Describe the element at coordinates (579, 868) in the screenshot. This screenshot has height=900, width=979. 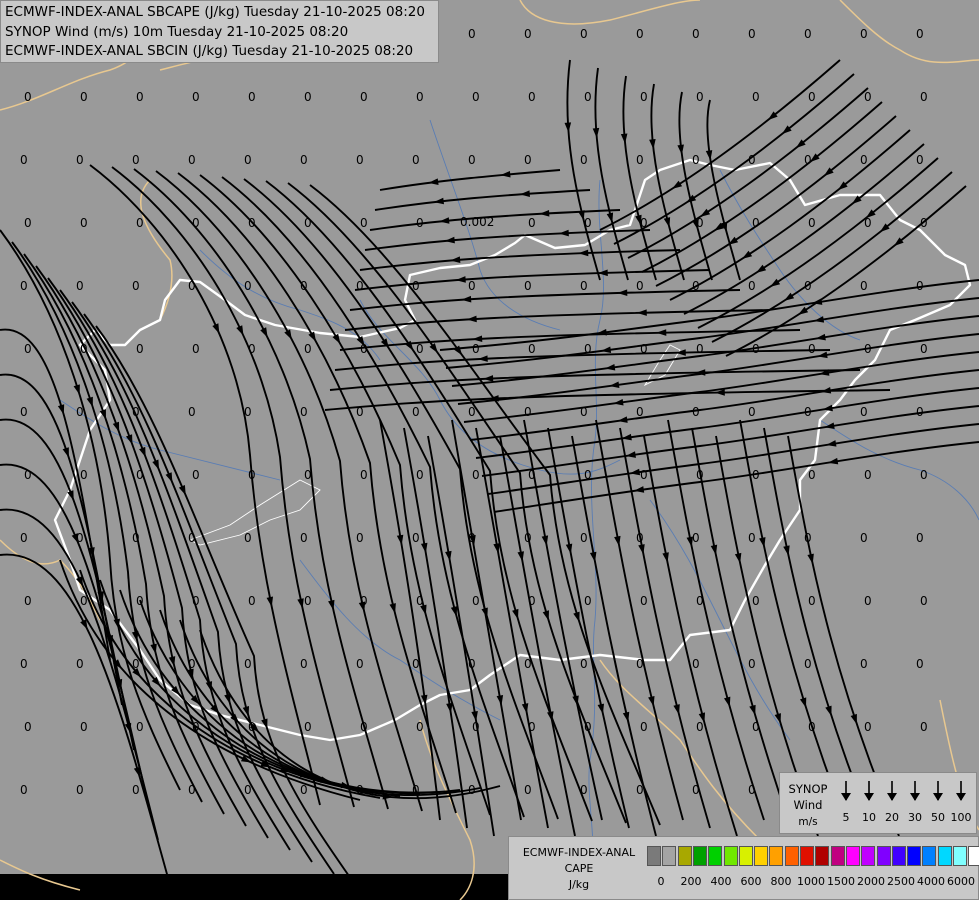
I see `cape-legend-parameter: CAPE` at that location.